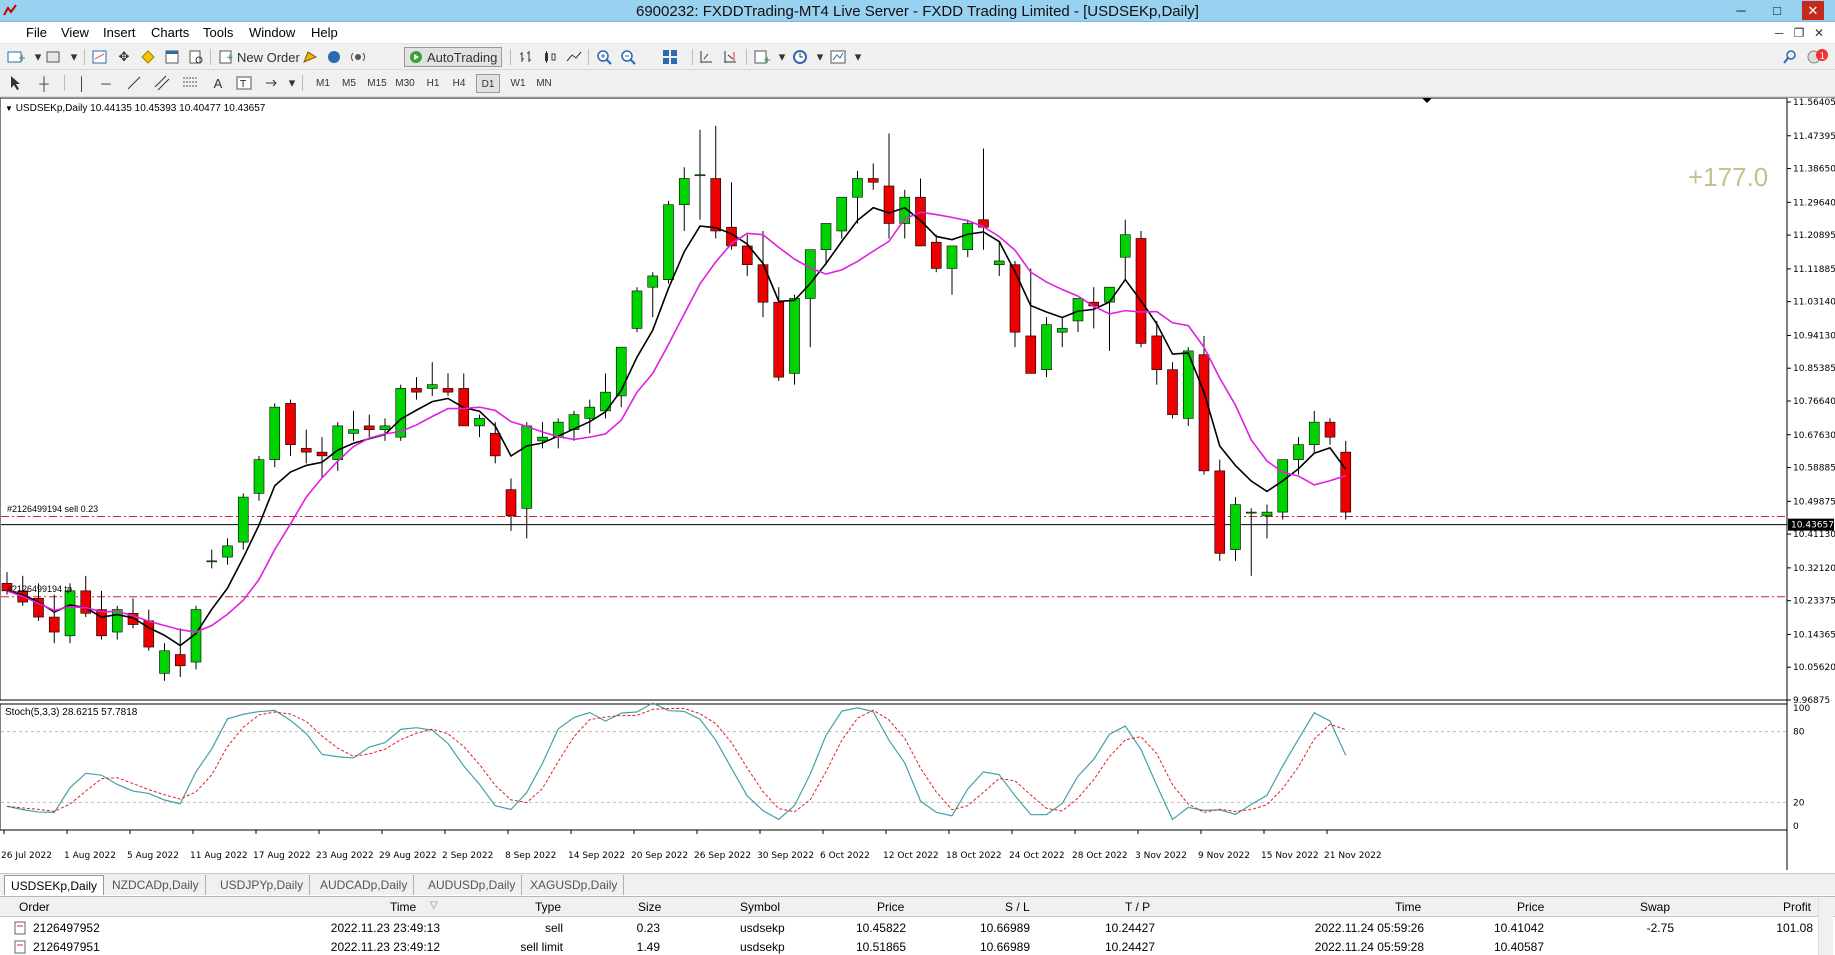 This screenshot has height=955, width=1835. What do you see at coordinates (800, 57) in the screenshot?
I see `periods-icon` at bounding box center [800, 57].